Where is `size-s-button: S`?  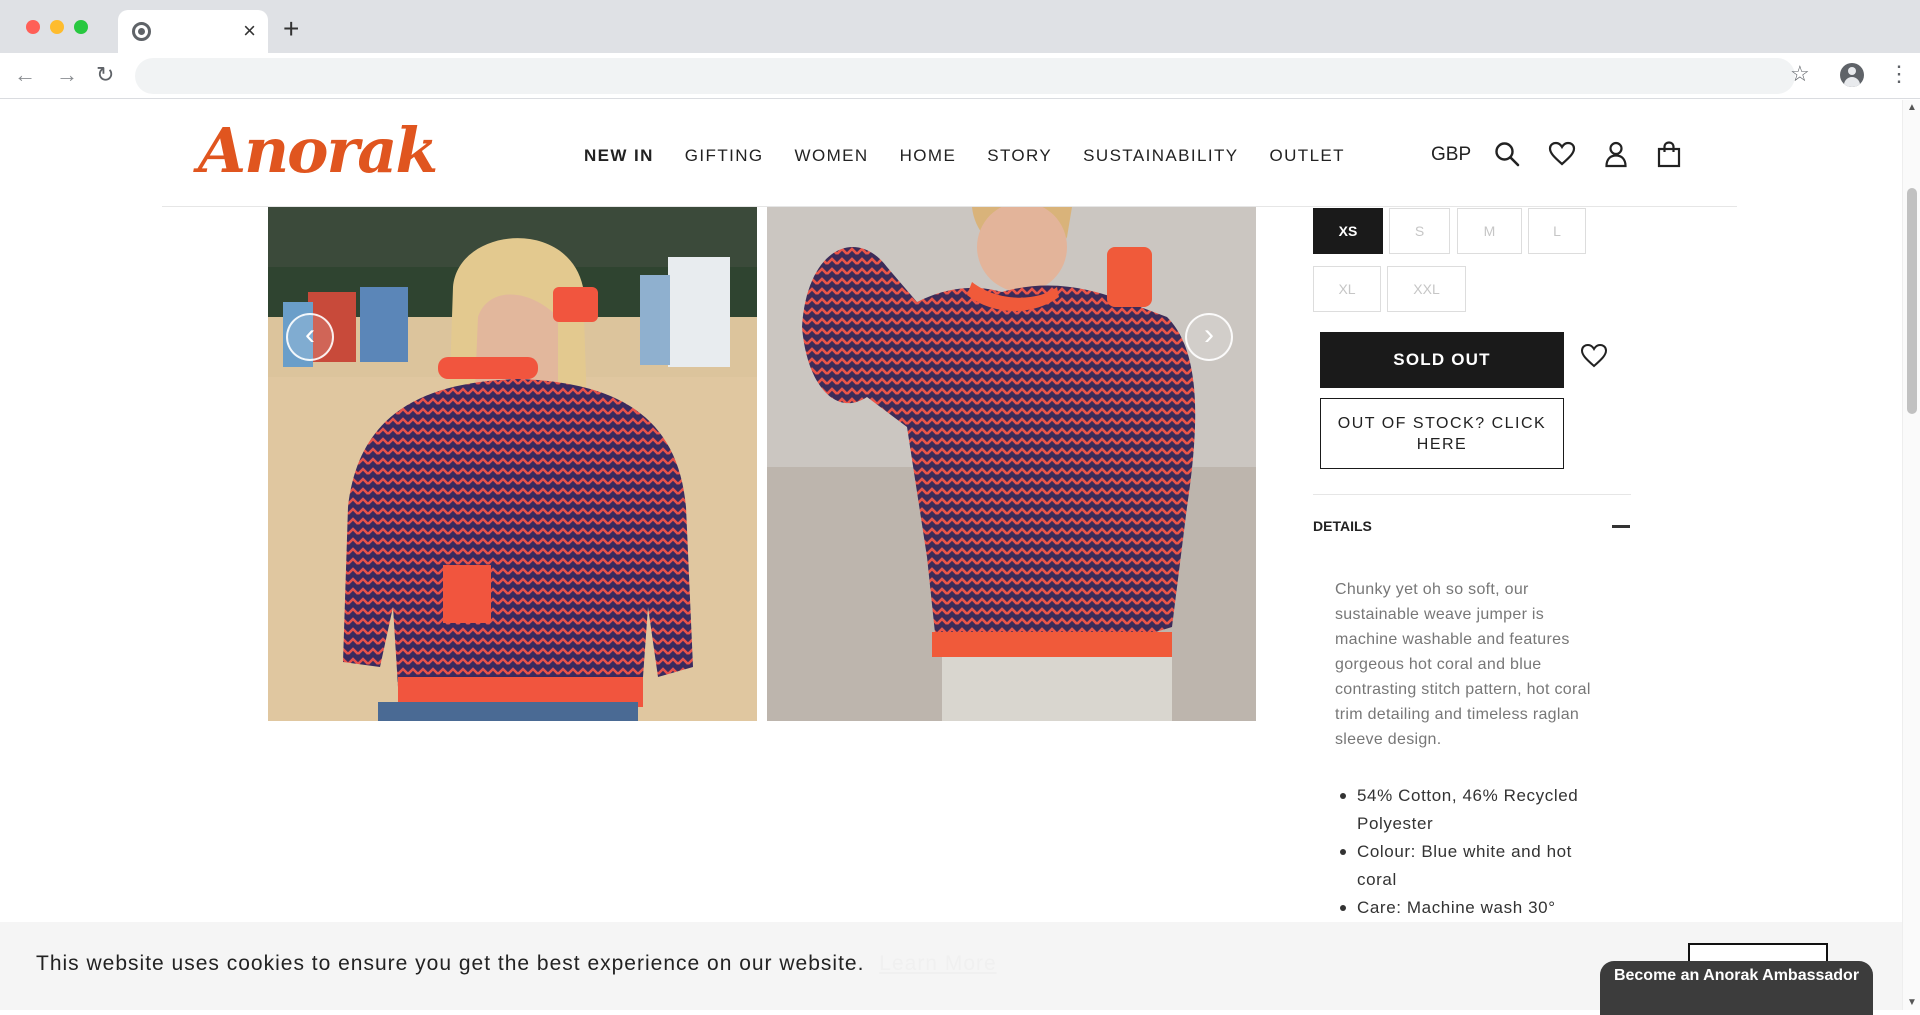
size-s-button: S is located at coordinates (1419, 231).